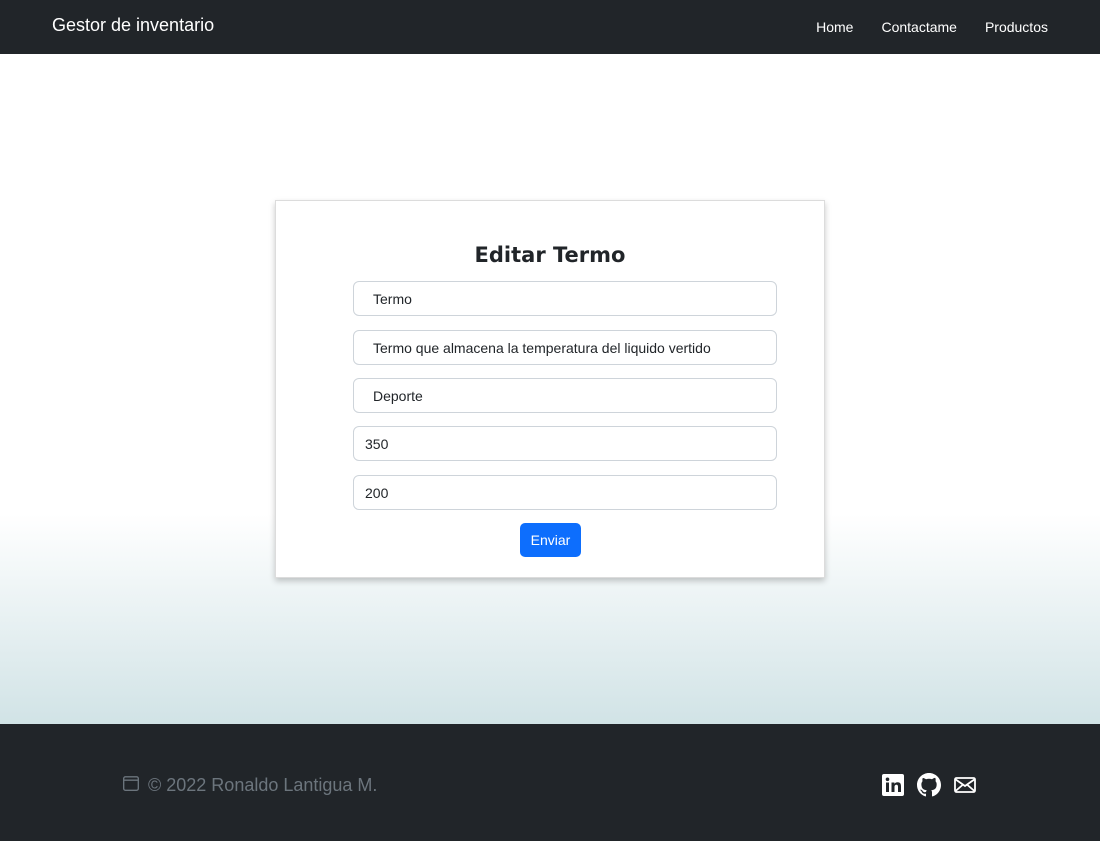 The image size is (1100, 841). I want to click on submit-button: Enviar, so click(550, 540).